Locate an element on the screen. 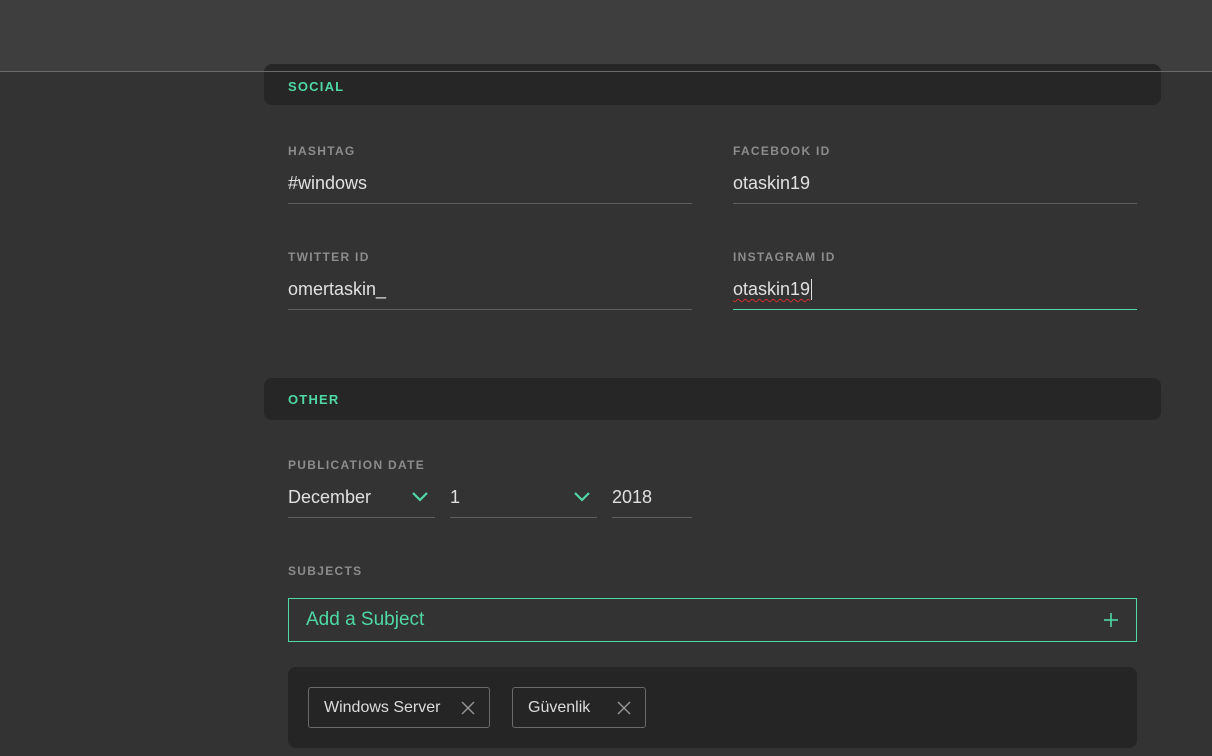 This screenshot has width=1212, height=756. add-subject-input: Add a Subject is located at coordinates (712, 620).